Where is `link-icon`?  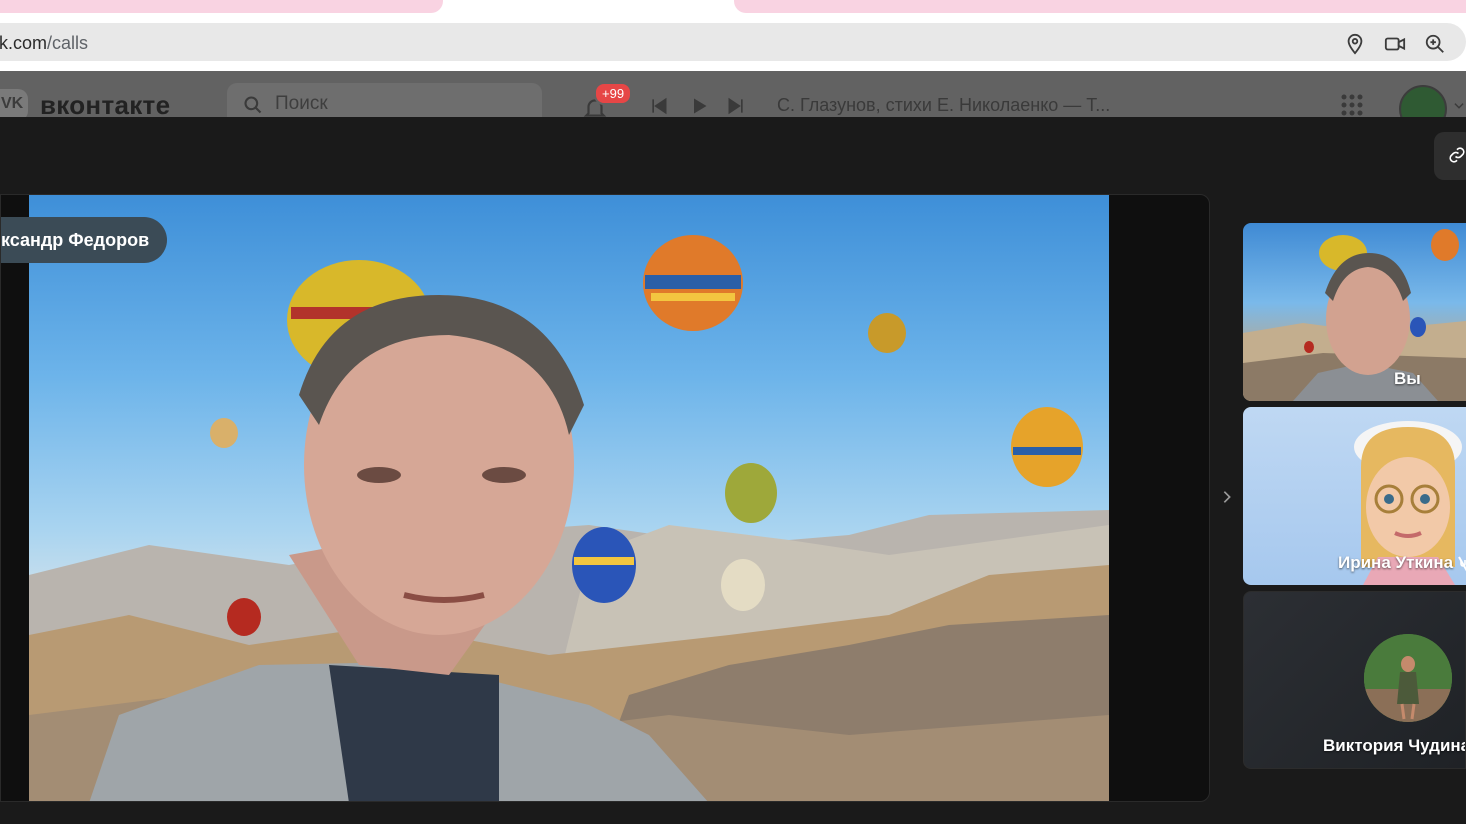
link-icon is located at coordinates (1457, 155).